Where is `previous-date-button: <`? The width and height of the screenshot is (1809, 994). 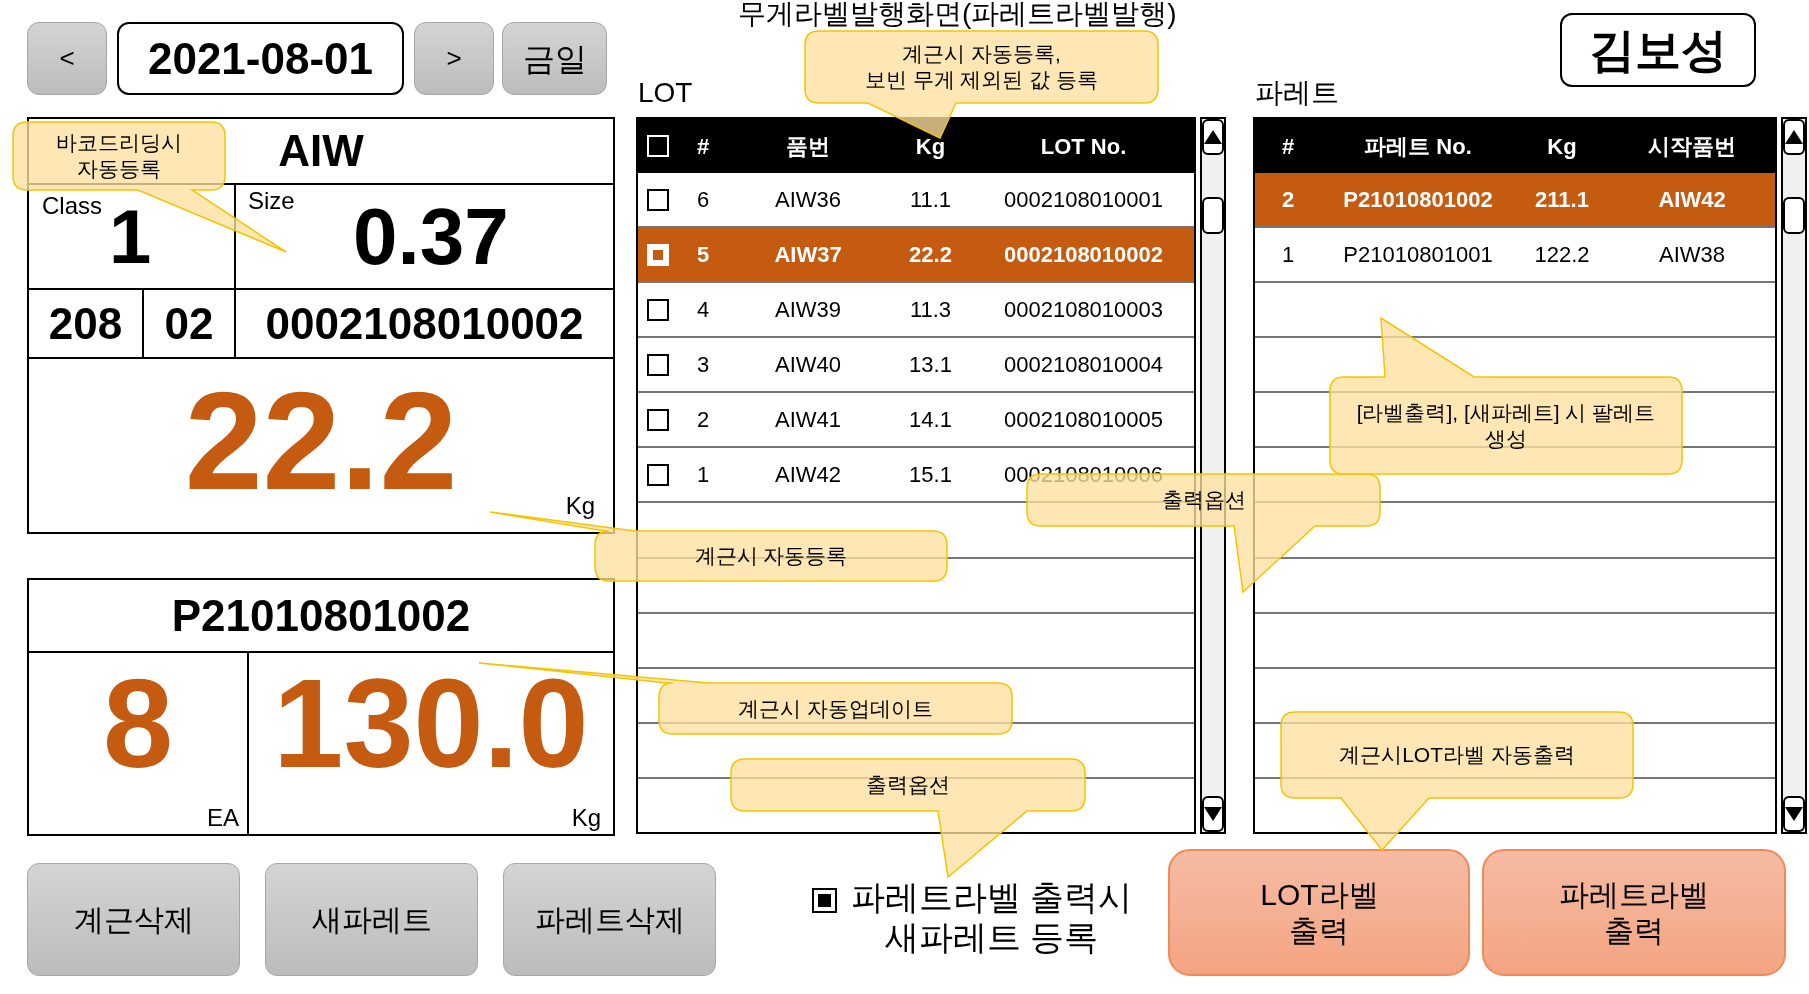
previous-date-button: < is located at coordinates (67, 58).